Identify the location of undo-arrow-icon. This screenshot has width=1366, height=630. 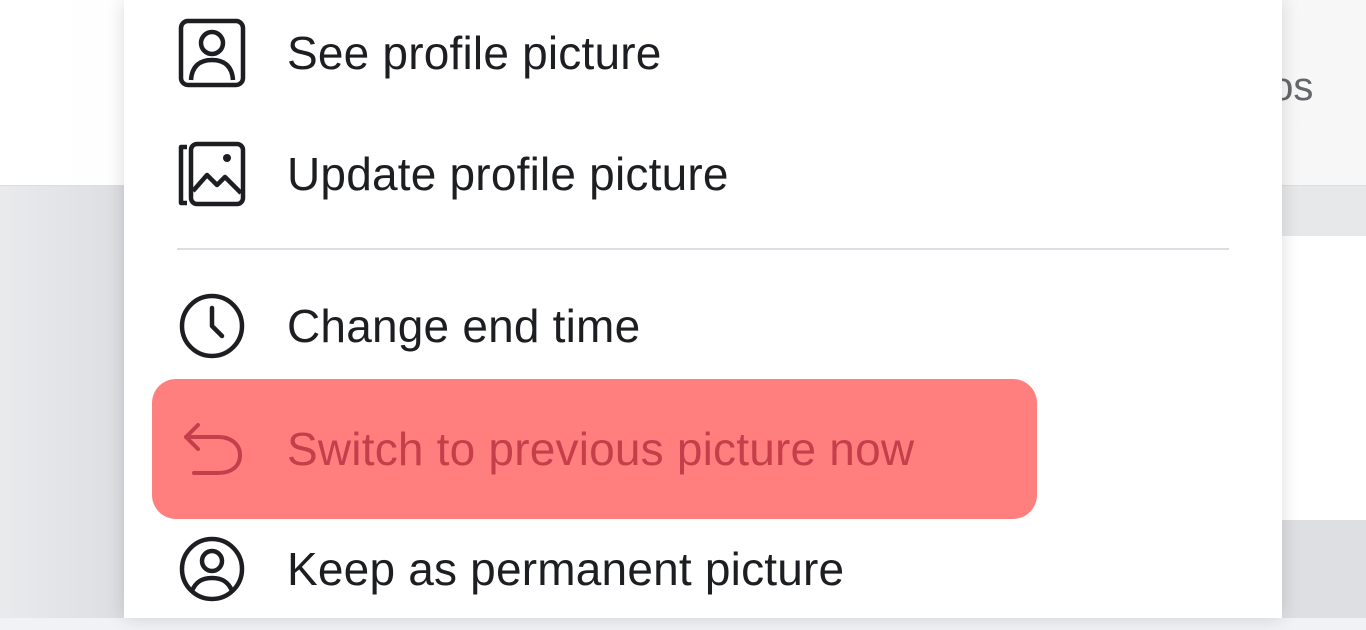
(212, 449).